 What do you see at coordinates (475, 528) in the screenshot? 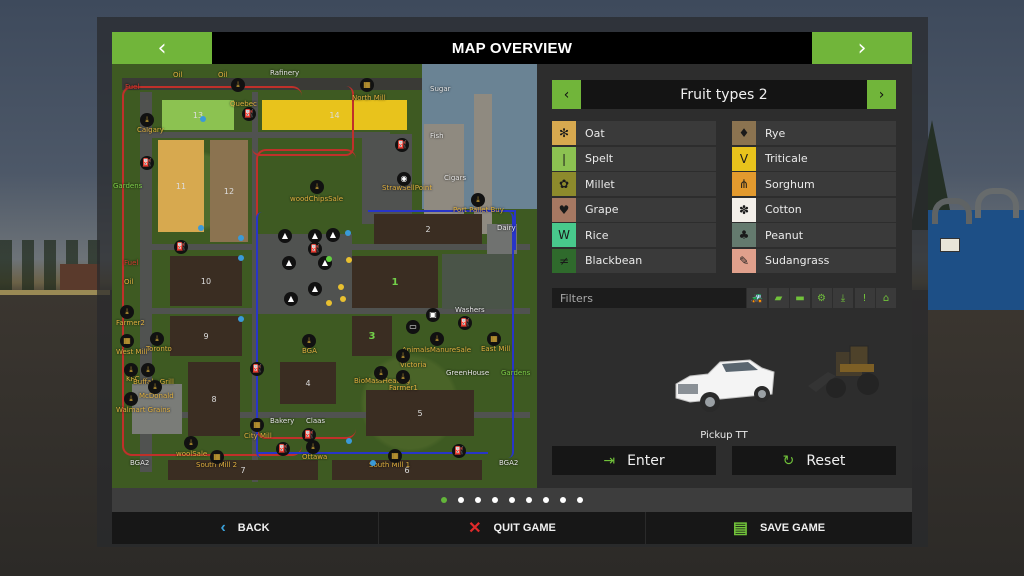
I see `close-icon: ✕` at bounding box center [475, 528].